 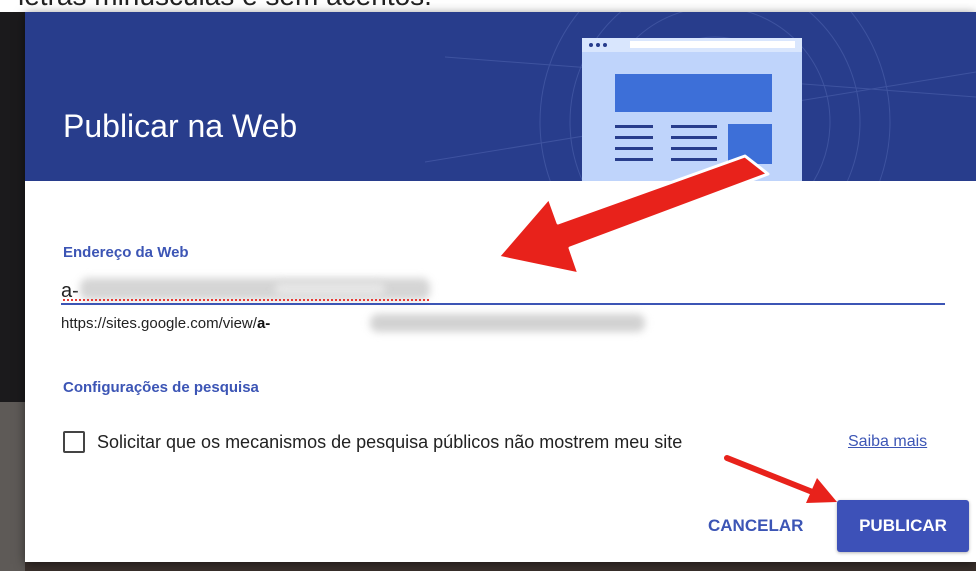 What do you see at coordinates (225, 6) in the screenshot?
I see `background-caption: letras minúsculas e sem acentos.` at bounding box center [225, 6].